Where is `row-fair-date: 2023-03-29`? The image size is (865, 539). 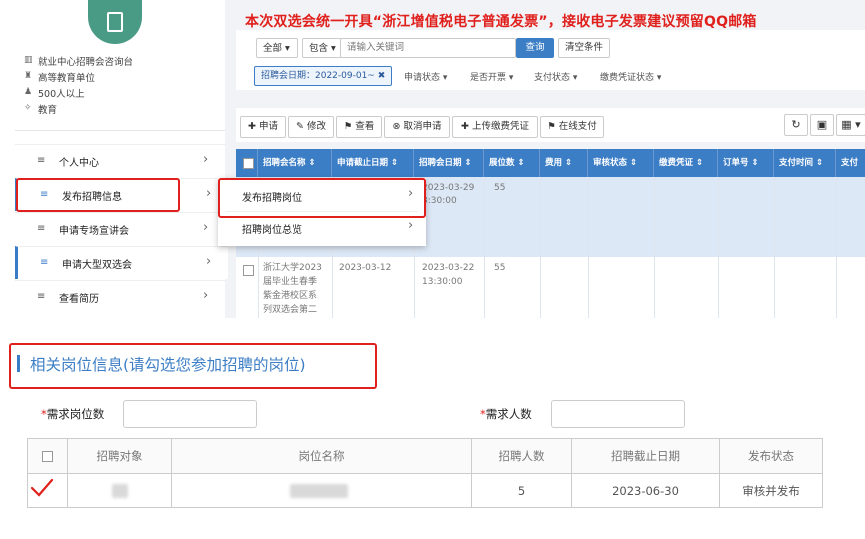 row-fair-date: 2023-03-29 is located at coordinates (448, 188).